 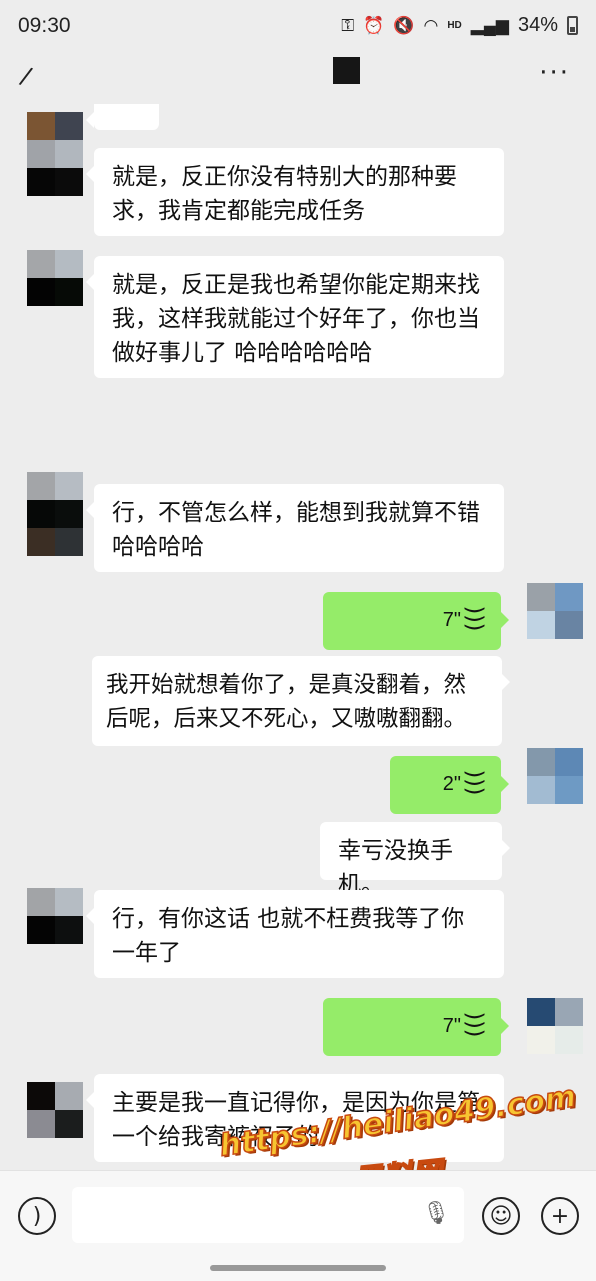 What do you see at coordinates (554, 73) in the screenshot?
I see `more-icon: ···` at bounding box center [554, 73].